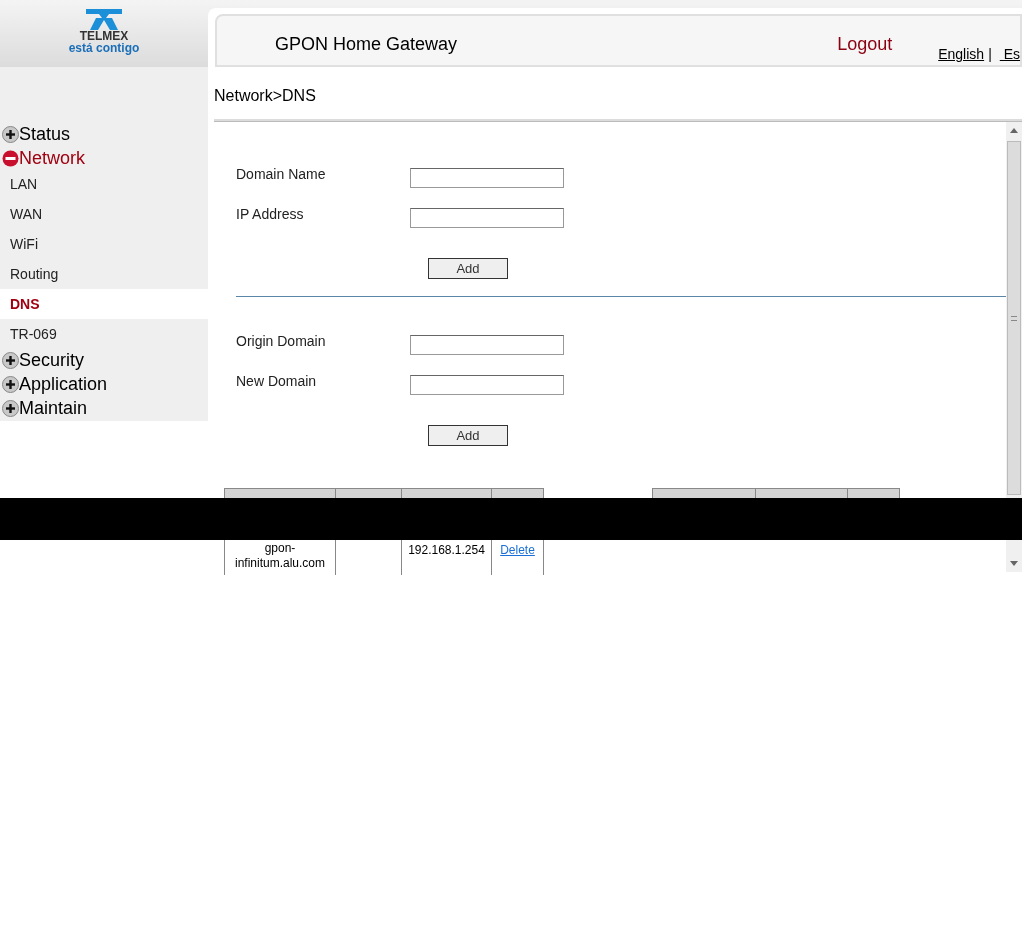  Describe the element at coordinates (281, 341) in the screenshot. I see `field-label: Origin Domain` at that location.